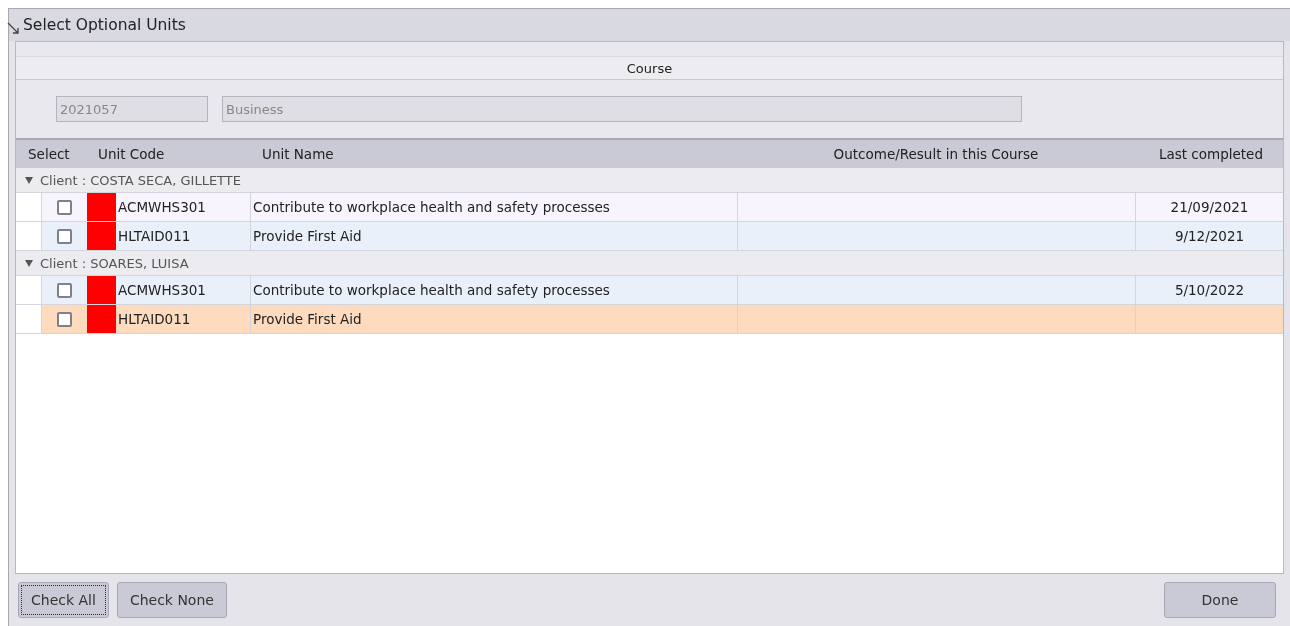  I want to click on group-label: Client : SOARES, LUISA, so click(114, 263).